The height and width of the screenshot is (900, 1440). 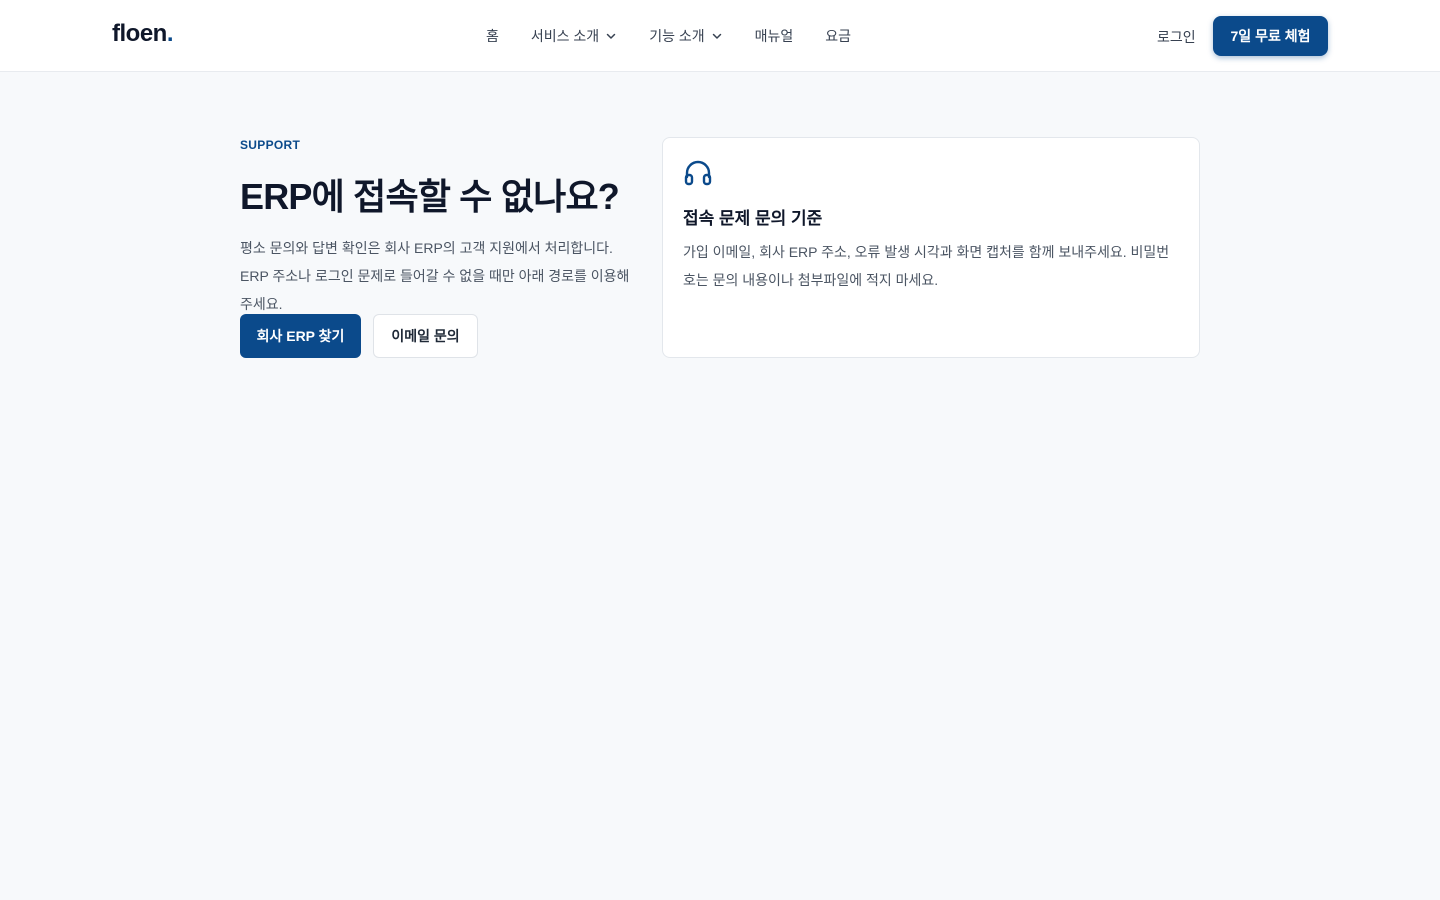 I want to click on nav-item-home: 홈, so click(x=492, y=36).